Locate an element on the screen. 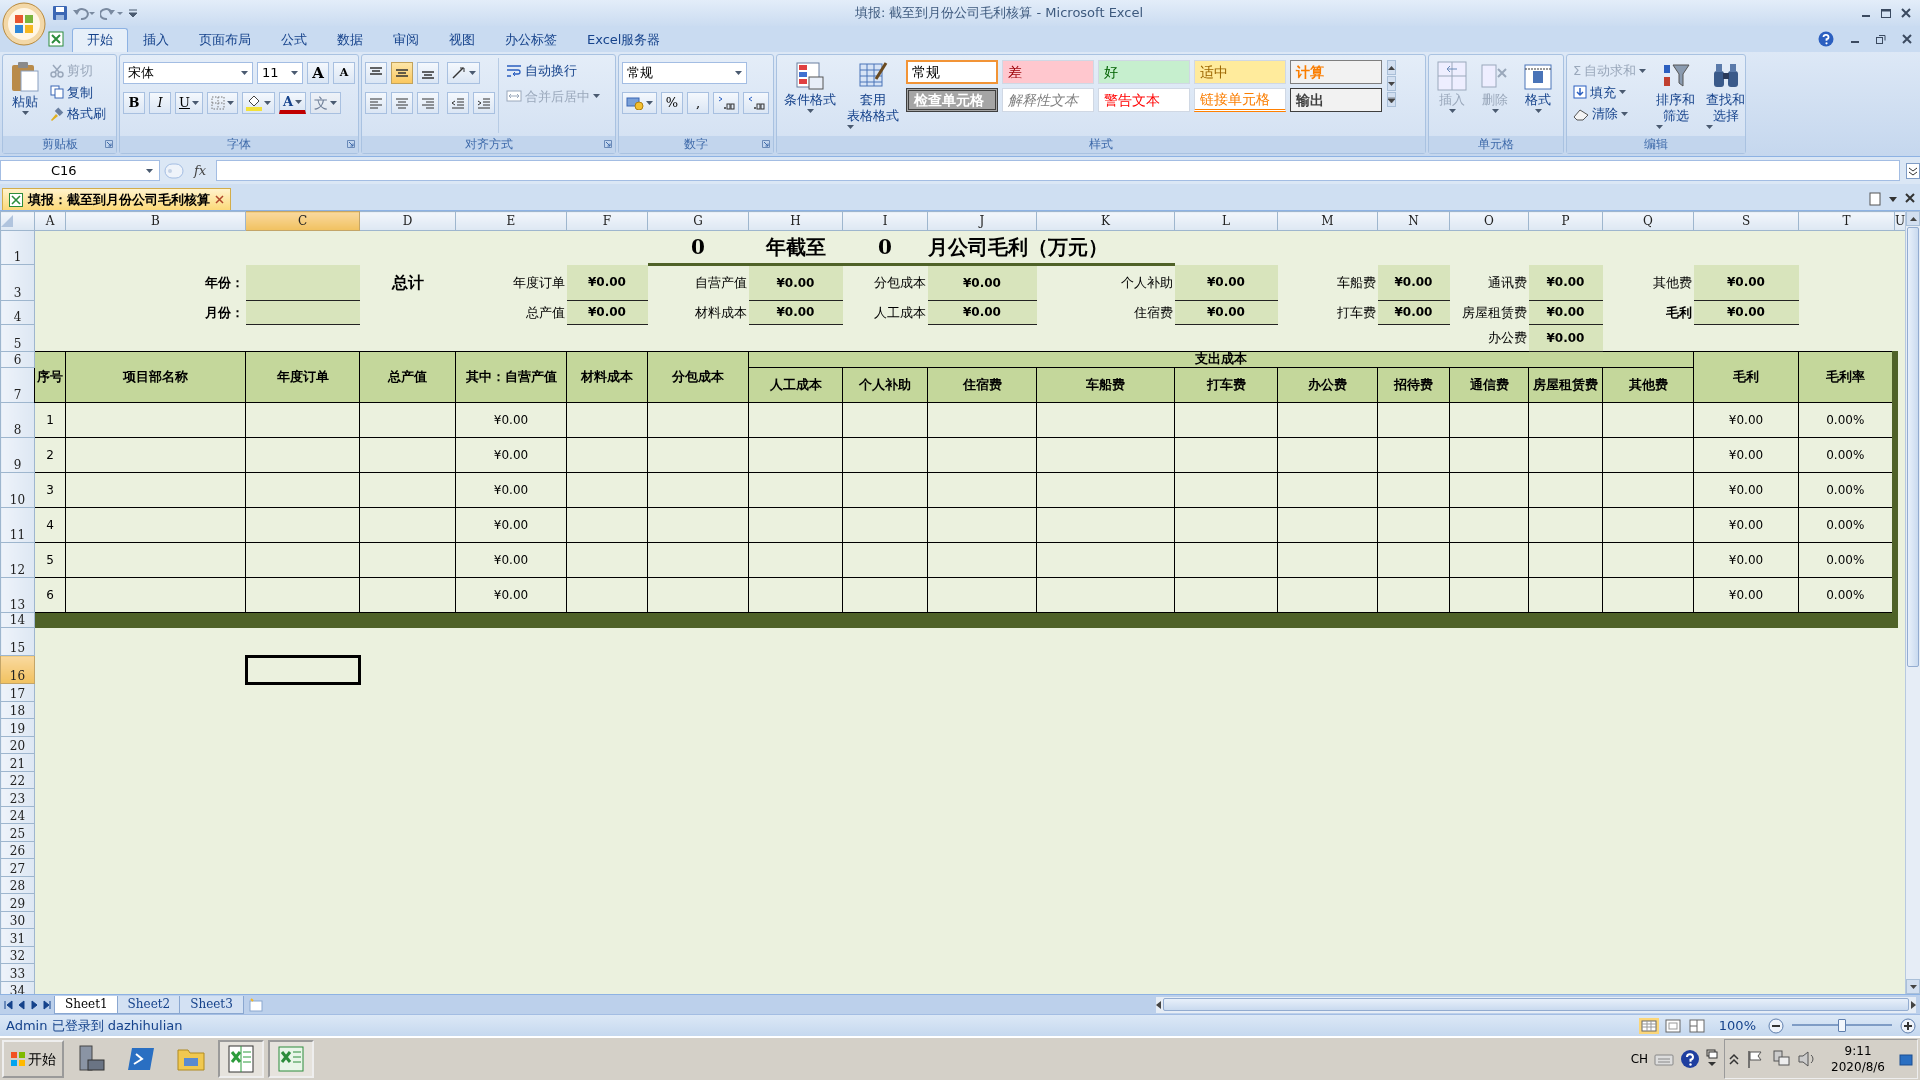 The width and height of the screenshot is (1920, 1080). row-header: 9 is located at coordinates (17, 455).